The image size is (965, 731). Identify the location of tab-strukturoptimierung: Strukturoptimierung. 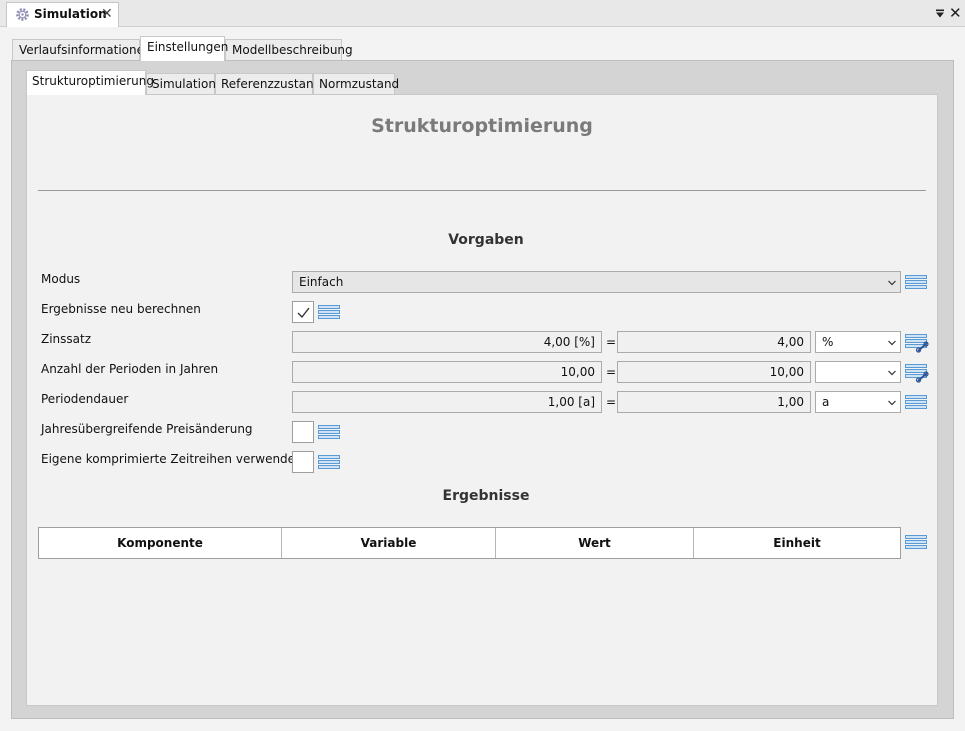
(90, 82).